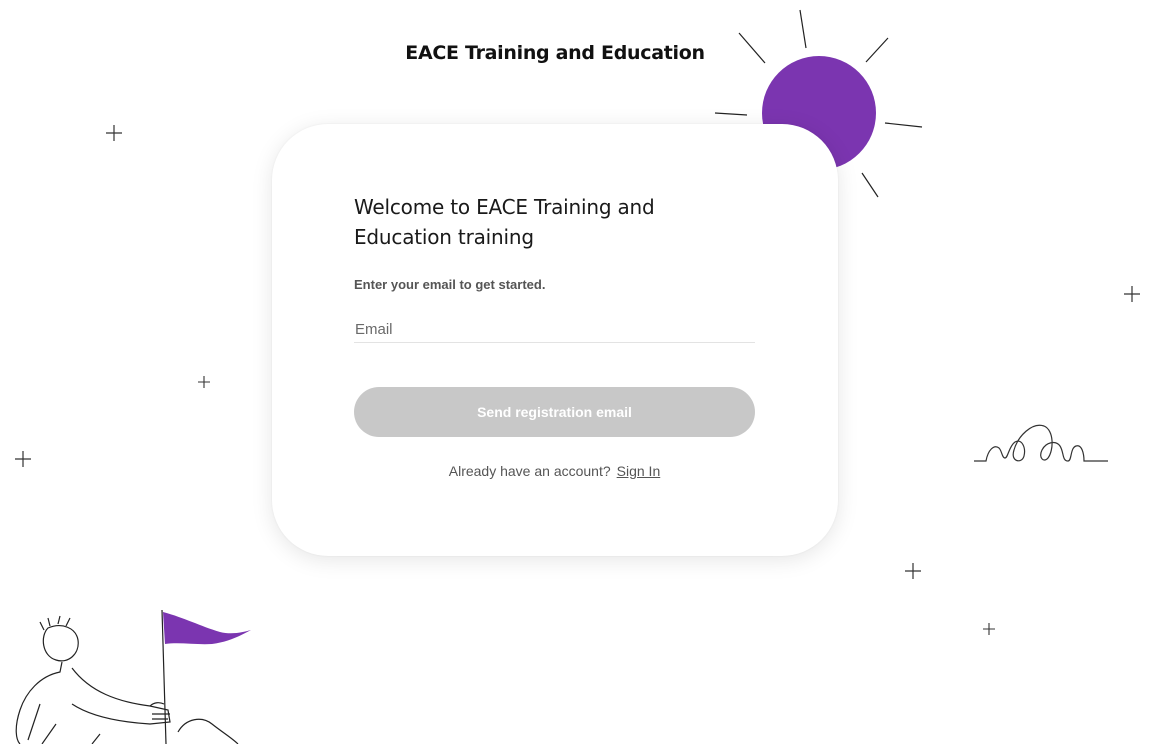 This screenshot has height=744, width=1152. What do you see at coordinates (133, 676) in the screenshot?
I see `person-with-flag-illustration` at bounding box center [133, 676].